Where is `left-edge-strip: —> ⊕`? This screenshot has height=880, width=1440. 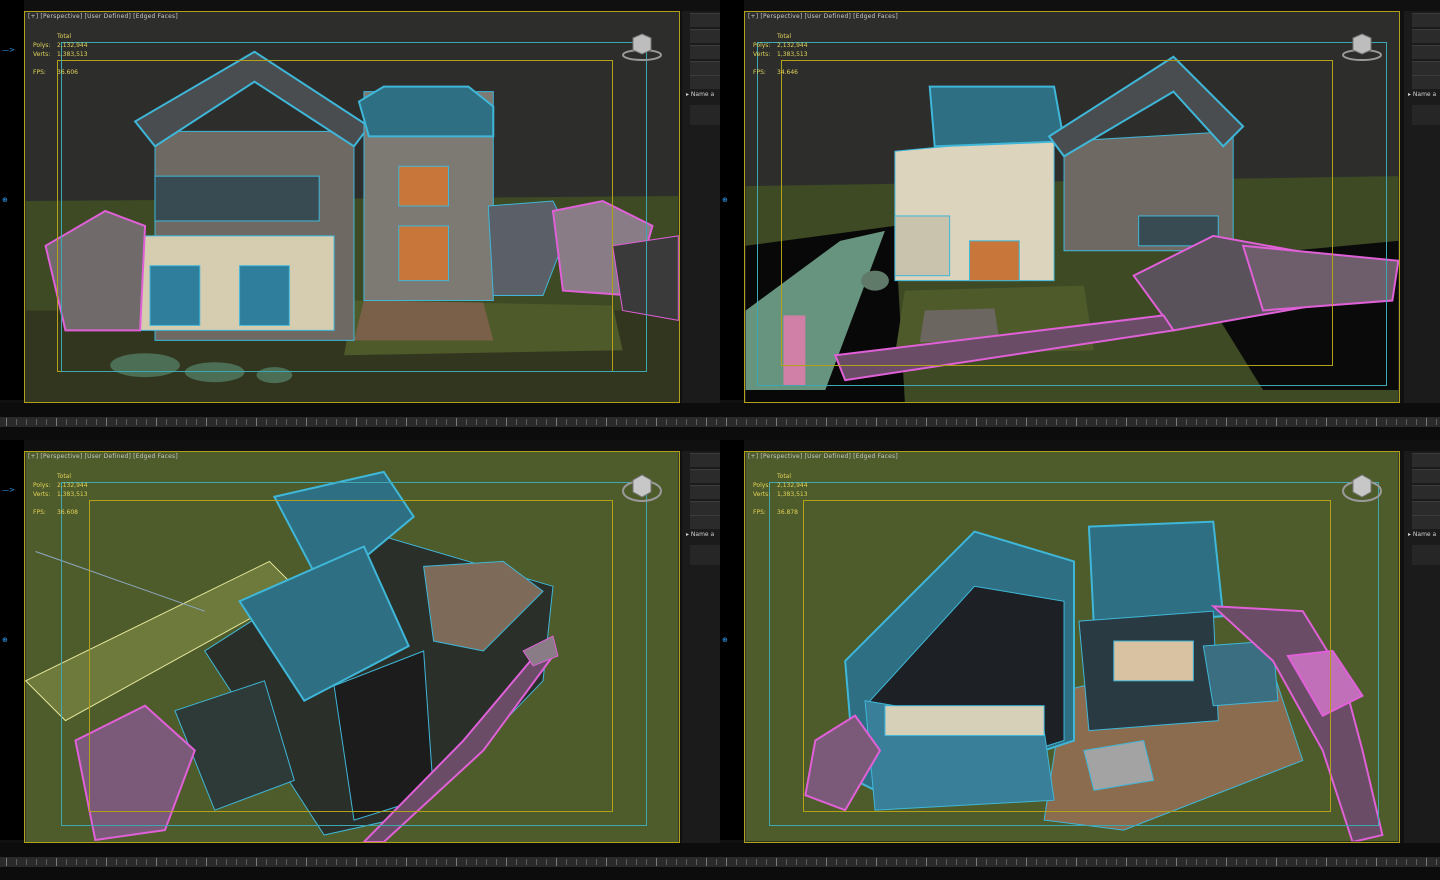 left-edge-strip: —> ⊕ is located at coordinates (12, 200).